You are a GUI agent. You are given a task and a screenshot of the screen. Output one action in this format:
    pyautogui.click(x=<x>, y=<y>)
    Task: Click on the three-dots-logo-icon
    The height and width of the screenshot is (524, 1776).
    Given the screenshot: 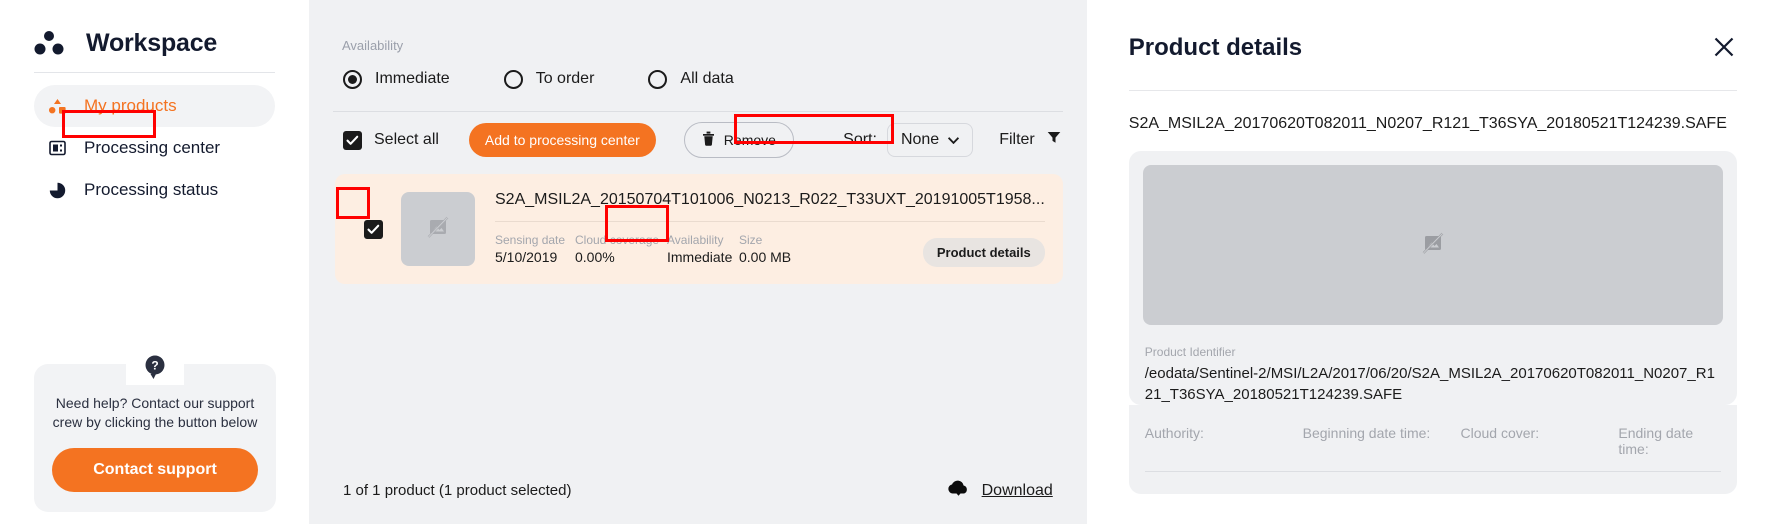 What is the action you would take?
    pyautogui.click(x=49, y=43)
    